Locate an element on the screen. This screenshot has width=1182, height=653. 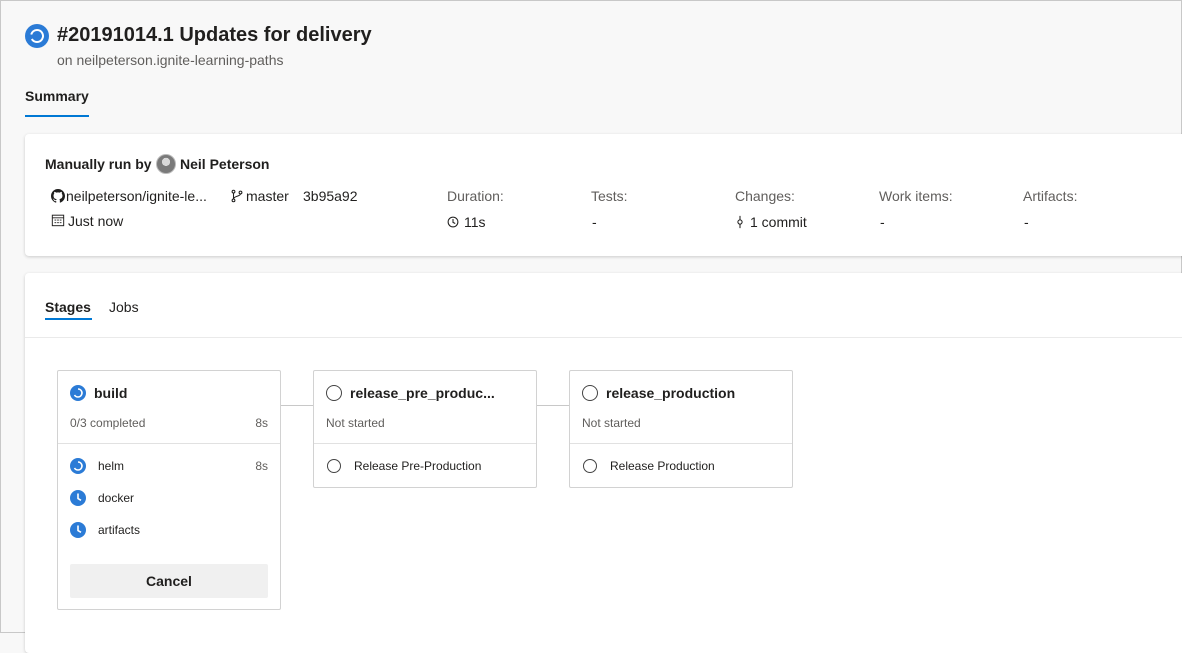
cancel-button: Cancel is located at coordinates (169, 581).